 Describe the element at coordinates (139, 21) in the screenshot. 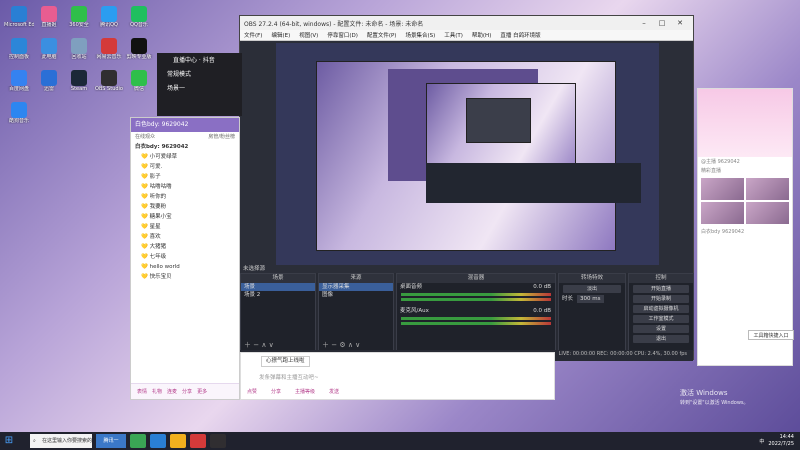

I see `desktop-shortcut: QQ音乐` at that location.